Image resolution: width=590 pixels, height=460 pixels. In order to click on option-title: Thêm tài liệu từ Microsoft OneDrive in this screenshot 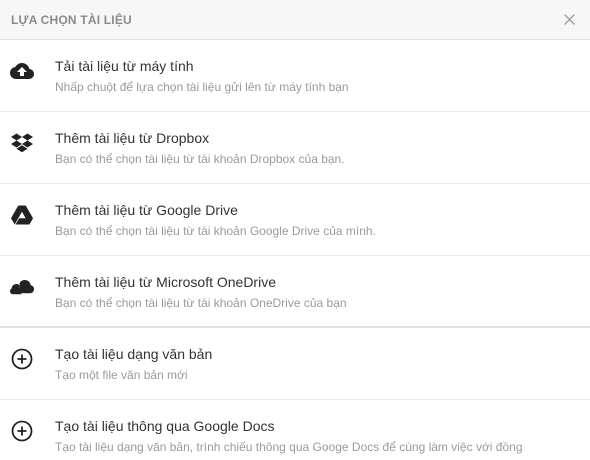, I will do `click(165, 282)`.